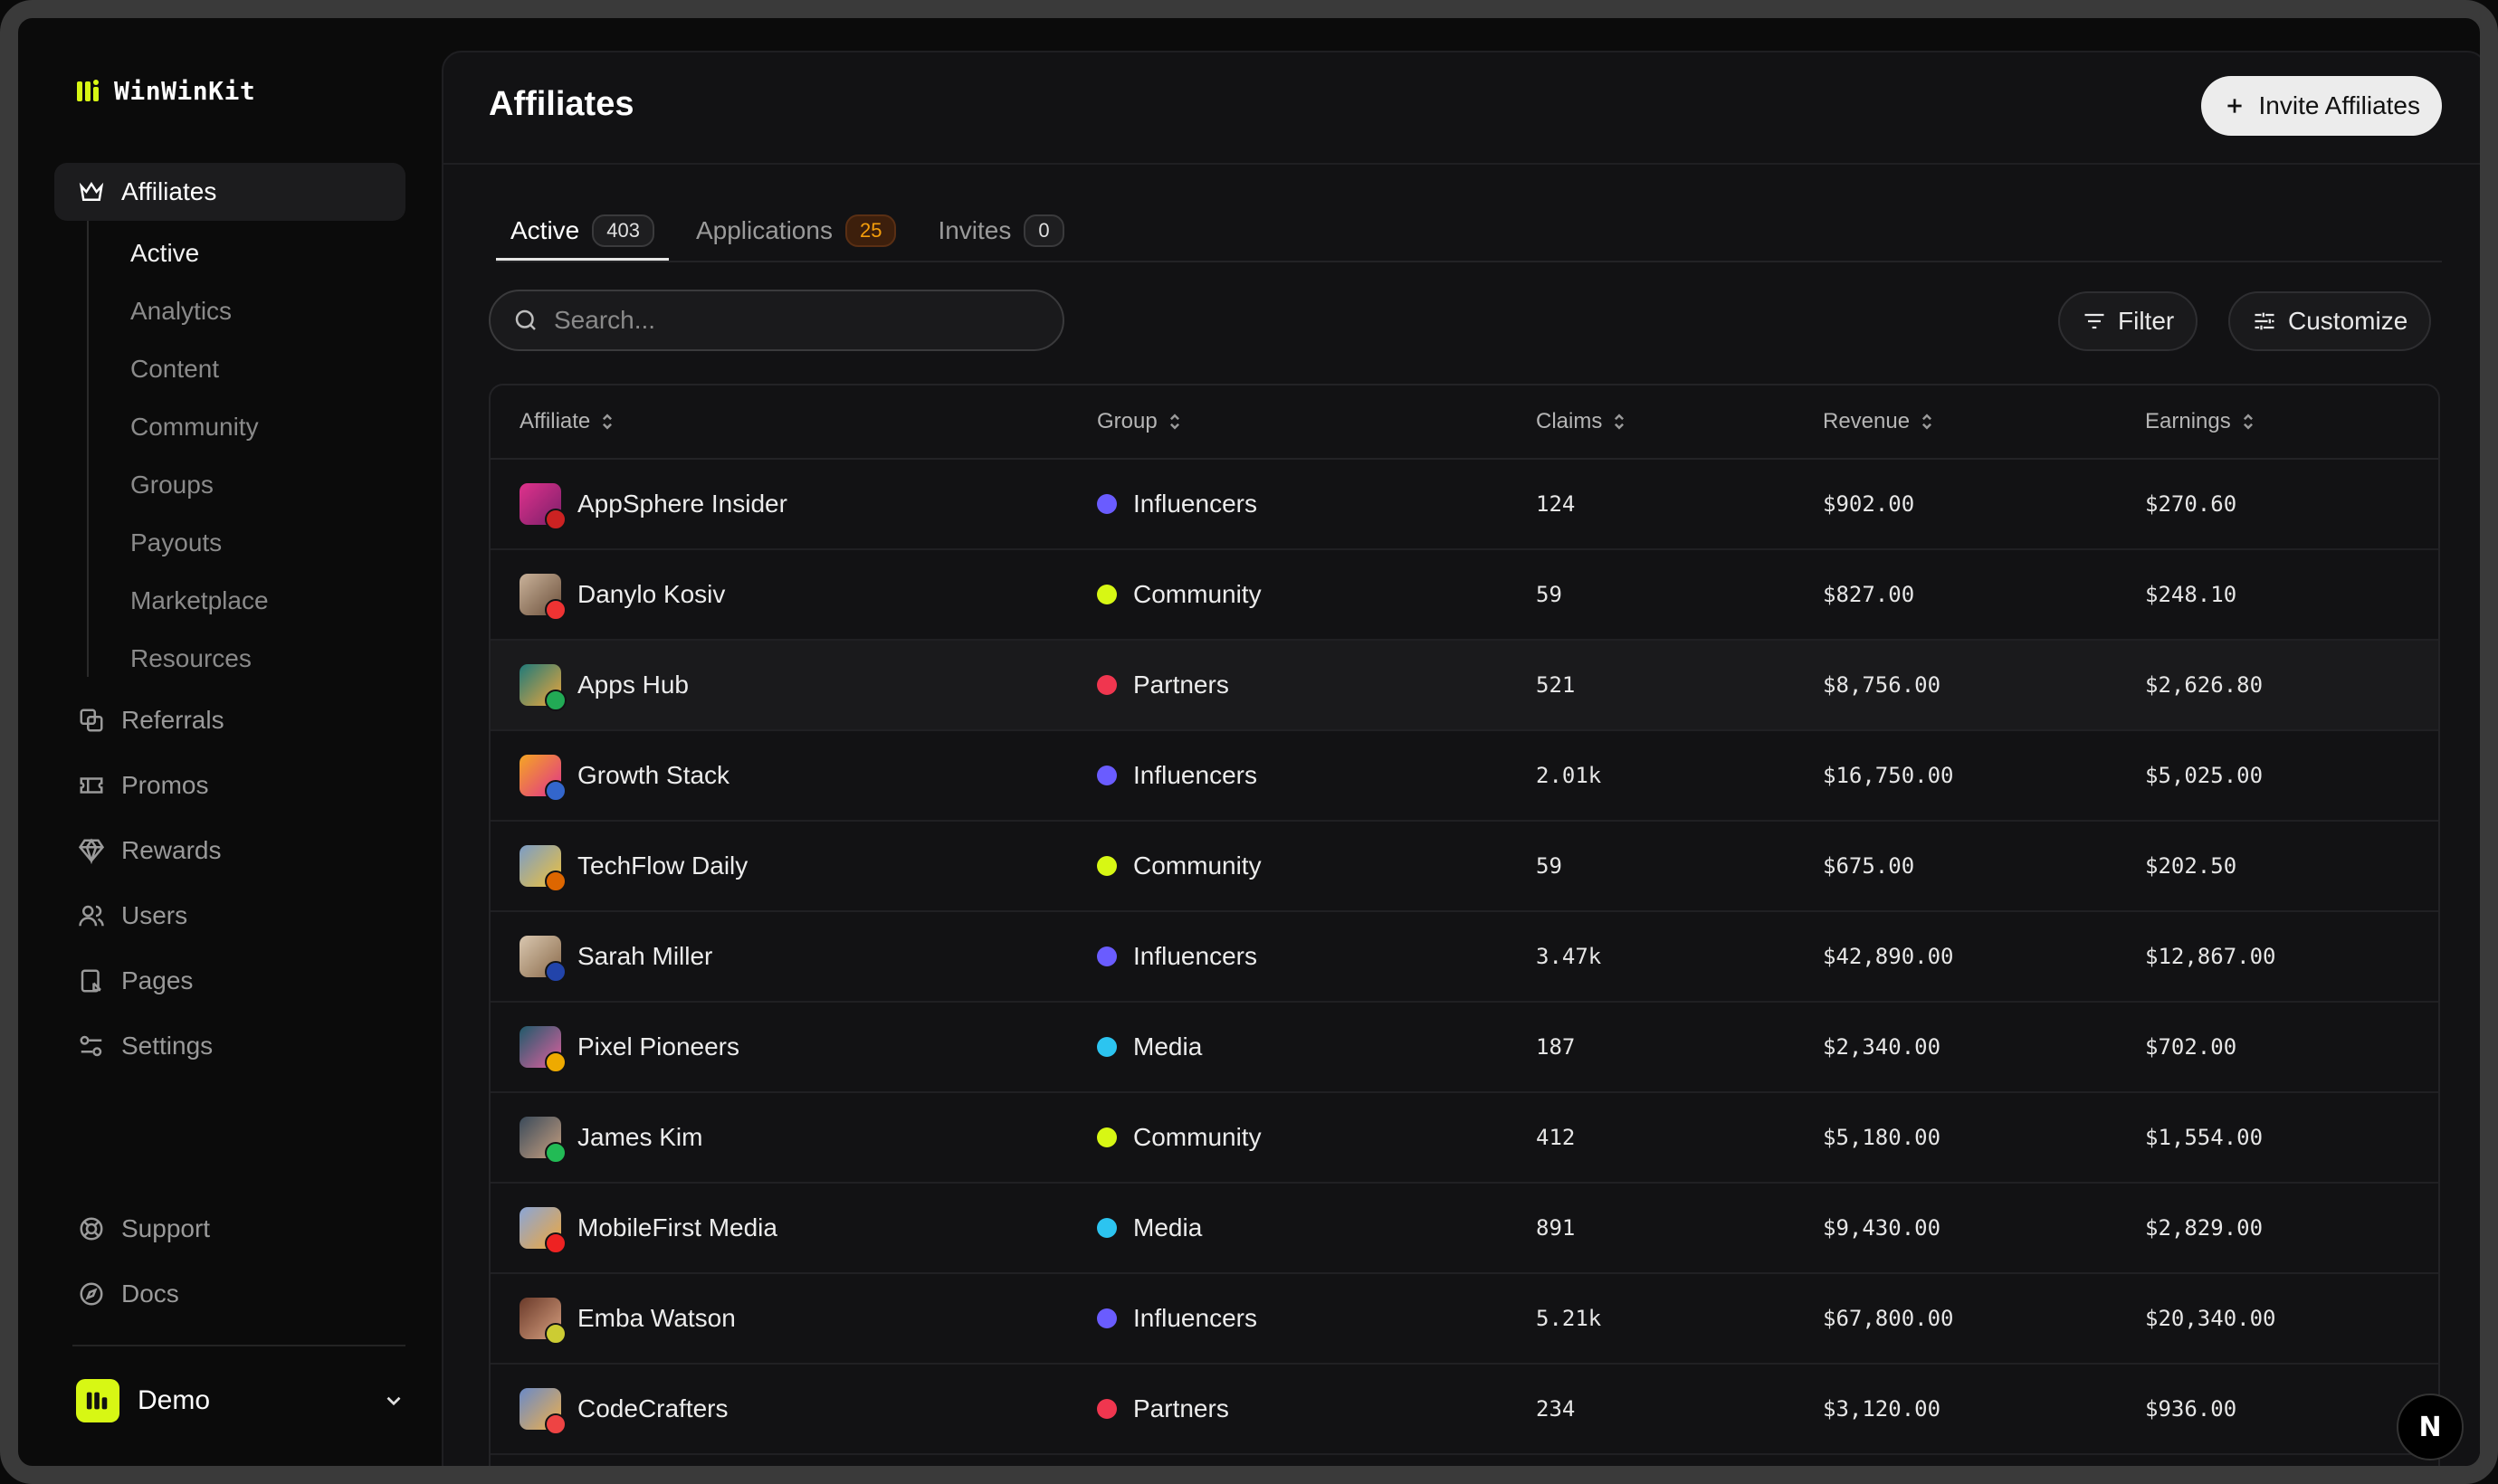 The image size is (2498, 1484). I want to click on affiliate-cell: Danylo Kosiv, so click(622, 597).